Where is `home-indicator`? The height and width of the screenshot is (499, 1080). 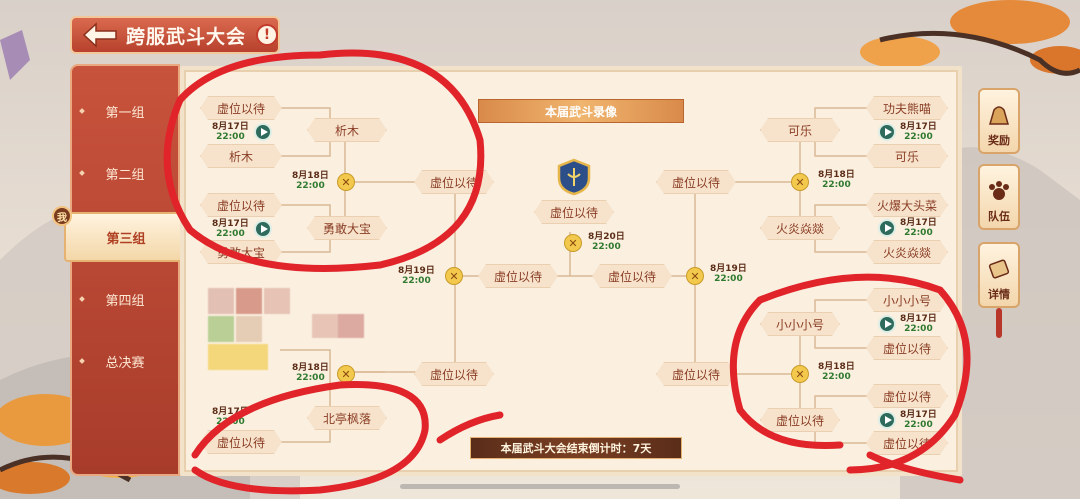 home-indicator is located at coordinates (540, 486).